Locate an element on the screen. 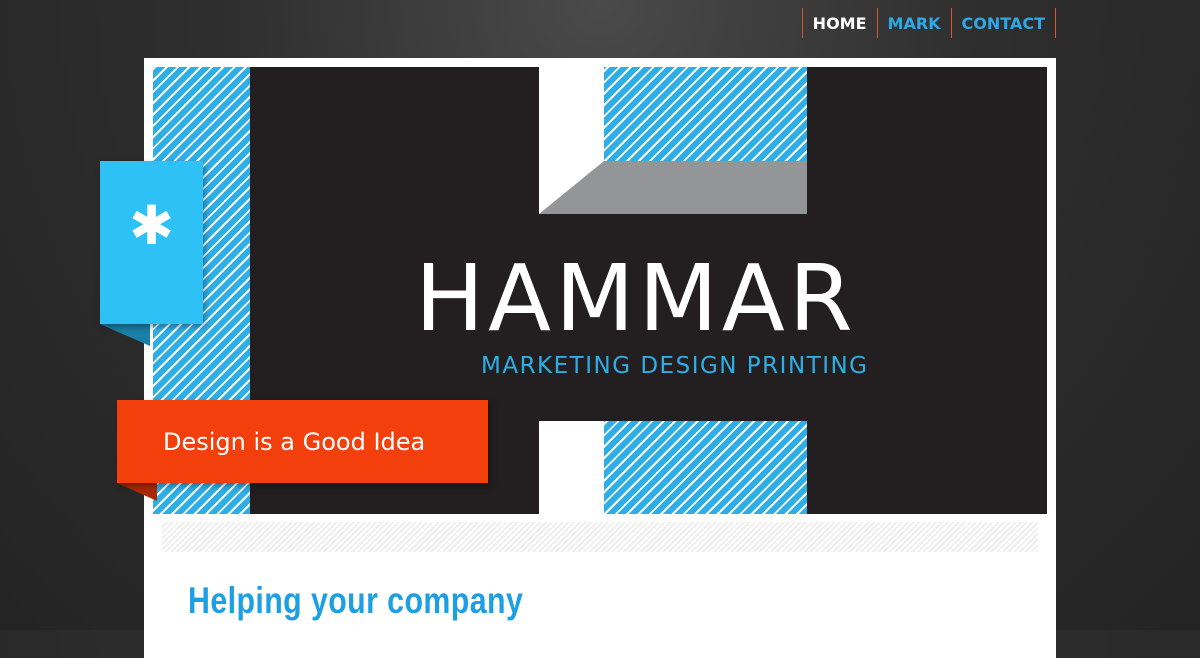 Image resolution: width=1200 pixels, height=658 pixels. tagline-banner: Design is a Good Idea is located at coordinates (302, 441).